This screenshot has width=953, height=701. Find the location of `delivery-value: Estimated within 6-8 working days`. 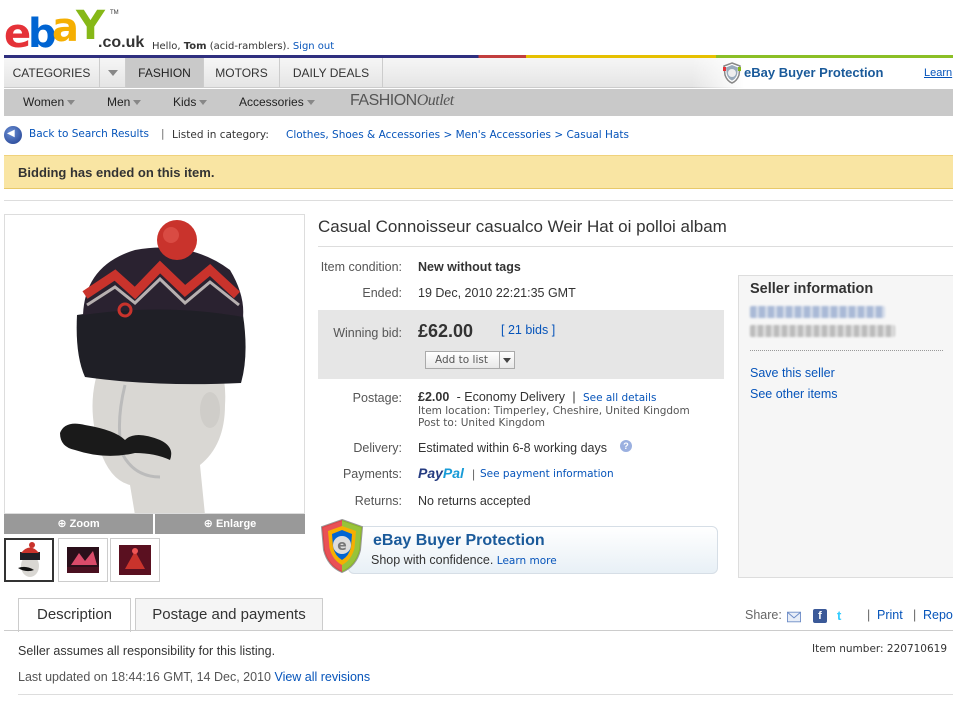

delivery-value: Estimated within 6-8 working days is located at coordinates (512, 448).